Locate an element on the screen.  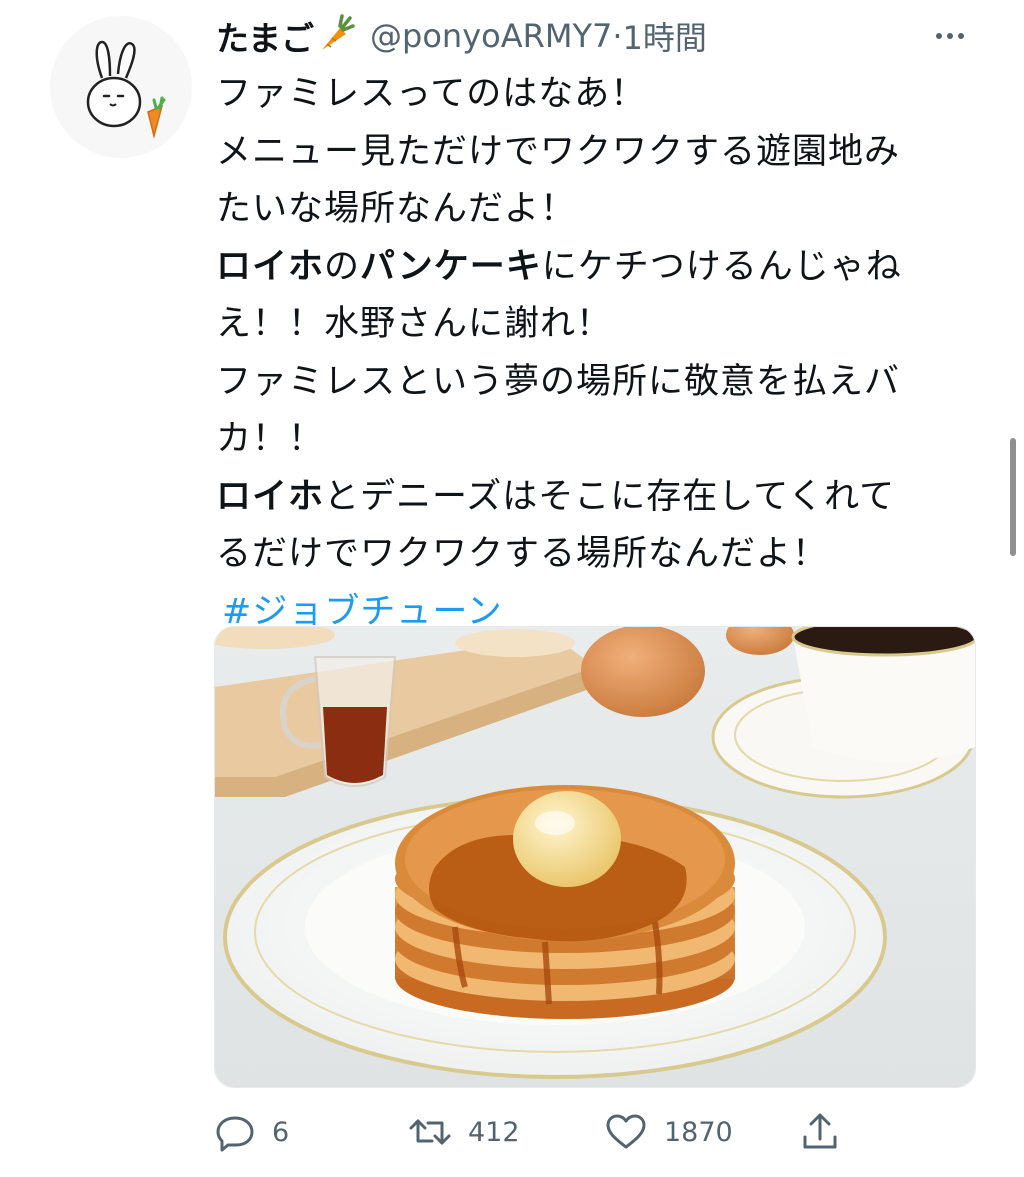
reply-button: 6 is located at coordinates (251, 1132).